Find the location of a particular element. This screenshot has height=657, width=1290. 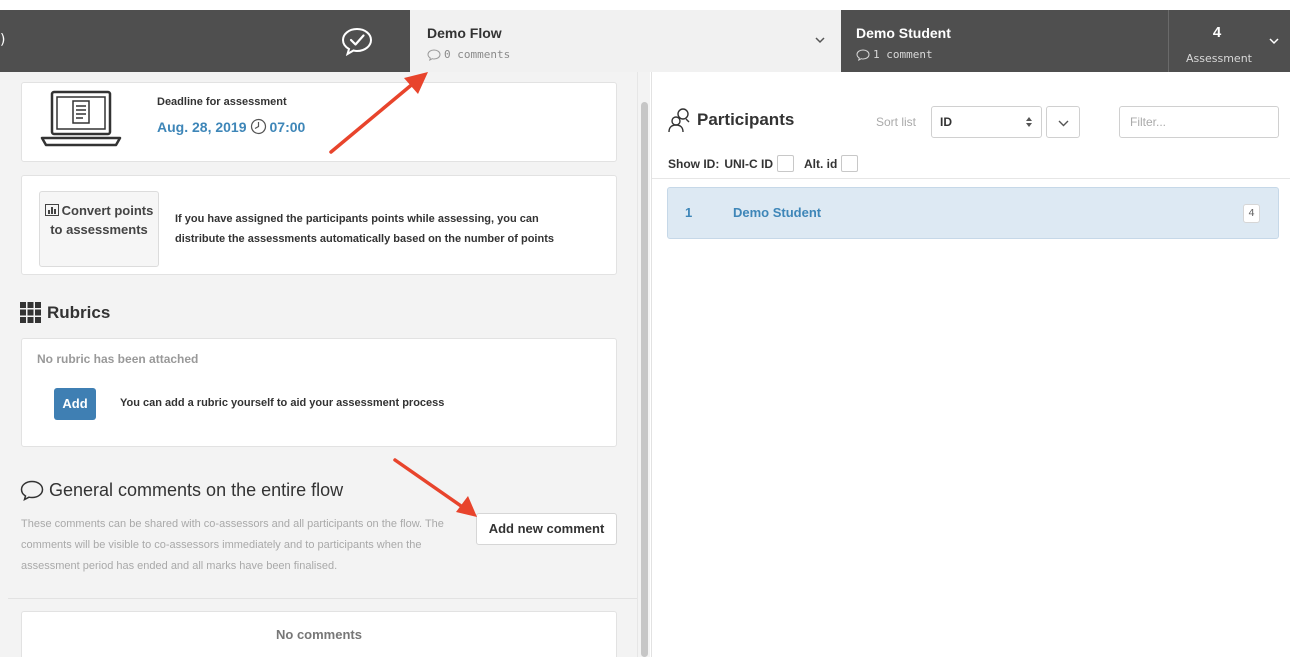

add-new-comment-button: Add new comment is located at coordinates (546, 529).